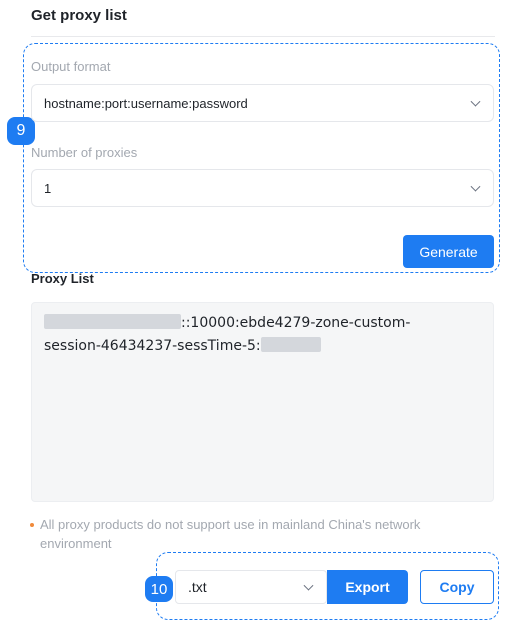 The image size is (516, 637). Describe the element at coordinates (448, 251) in the screenshot. I see `generate-button: Generate` at that location.